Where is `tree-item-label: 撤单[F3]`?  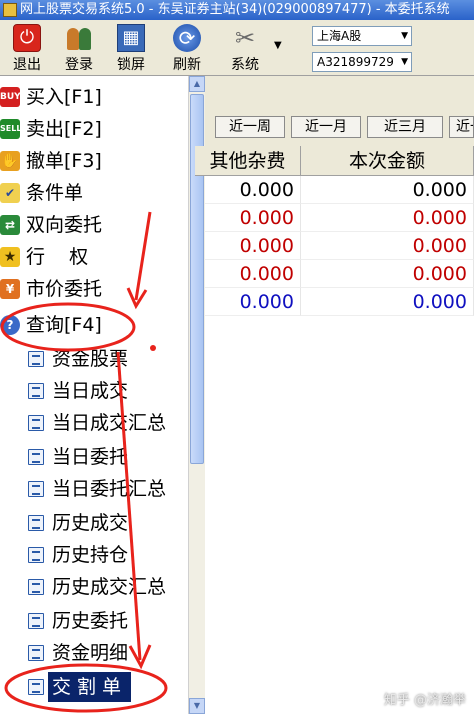
tree-item-label: 撤单[F3] is located at coordinates (64, 161).